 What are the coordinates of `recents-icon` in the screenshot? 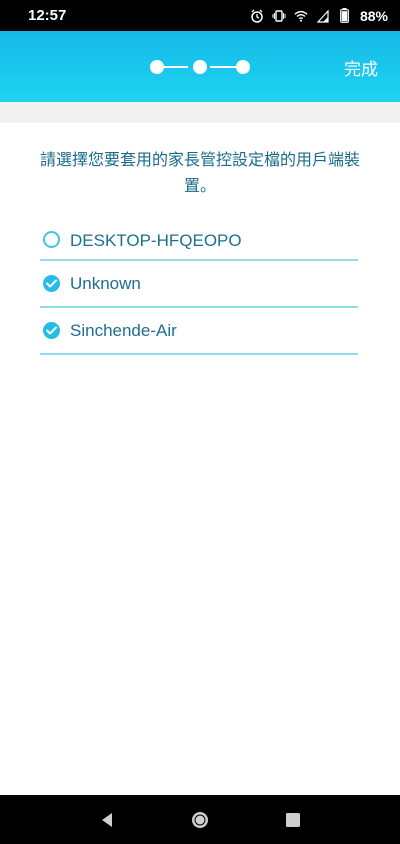 It's located at (293, 820).